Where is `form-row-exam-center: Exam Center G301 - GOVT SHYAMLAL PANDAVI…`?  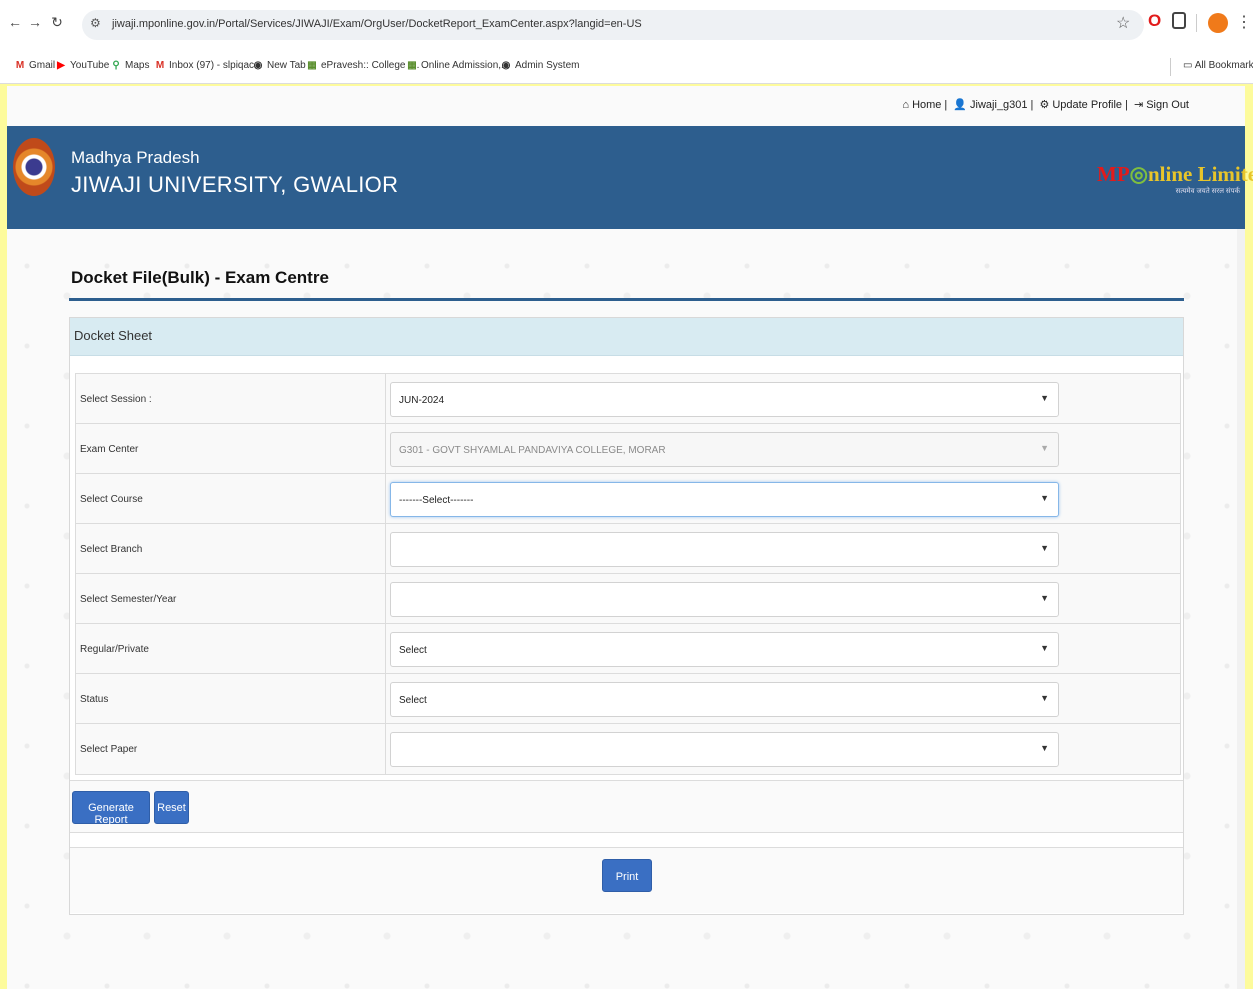 form-row-exam-center: Exam Center G301 - GOVT SHYAMLAL PANDAVI… is located at coordinates (628, 449).